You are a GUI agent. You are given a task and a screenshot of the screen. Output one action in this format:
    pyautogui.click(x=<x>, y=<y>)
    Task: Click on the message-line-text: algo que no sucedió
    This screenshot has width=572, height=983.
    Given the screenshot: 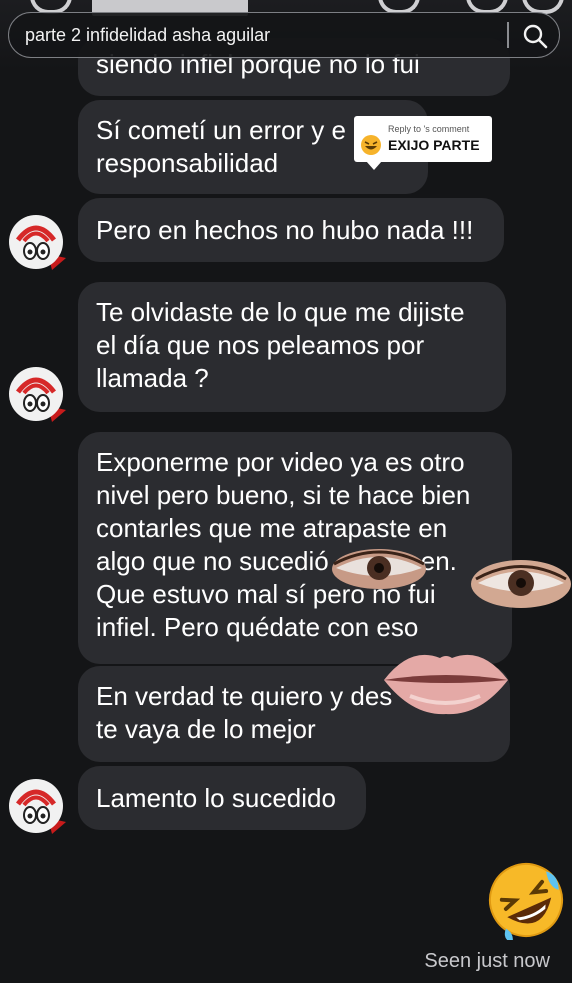 What is the action you would take?
    pyautogui.click(x=212, y=561)
    